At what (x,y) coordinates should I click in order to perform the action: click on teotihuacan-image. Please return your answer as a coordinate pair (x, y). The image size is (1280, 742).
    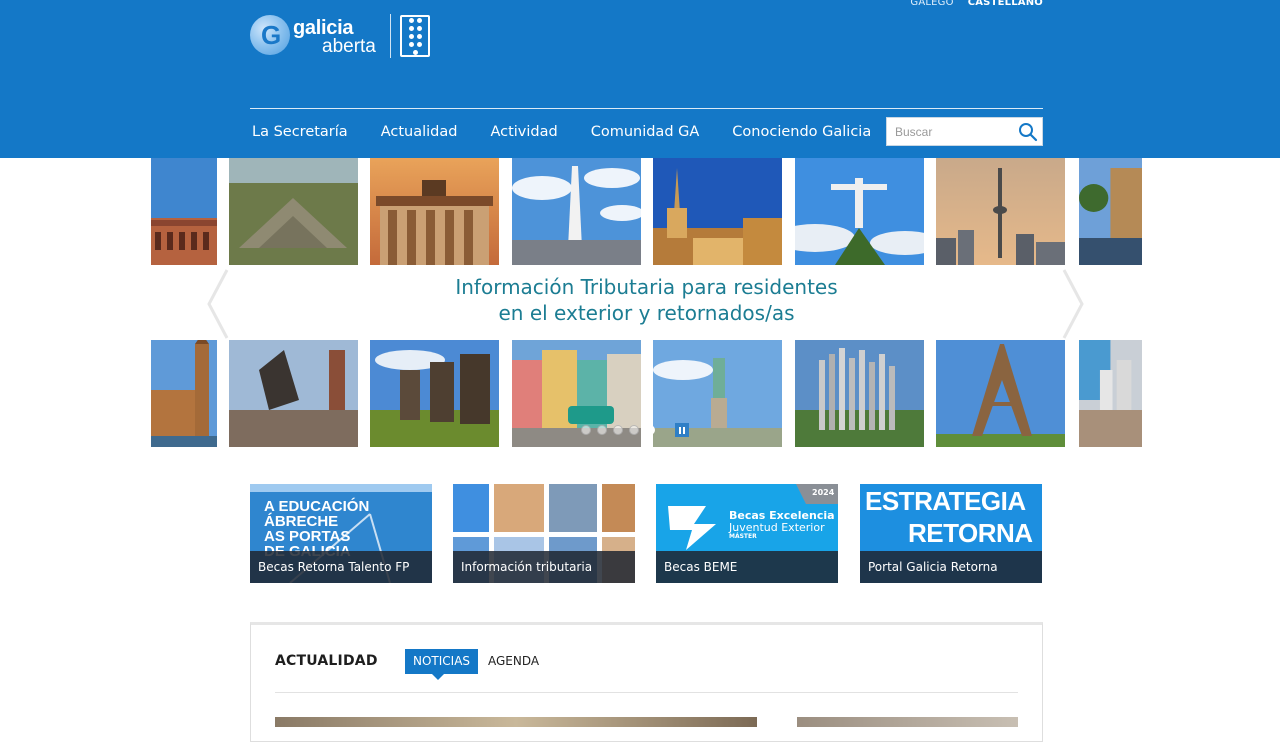
    Looking at the image, I should click on (293, 211).